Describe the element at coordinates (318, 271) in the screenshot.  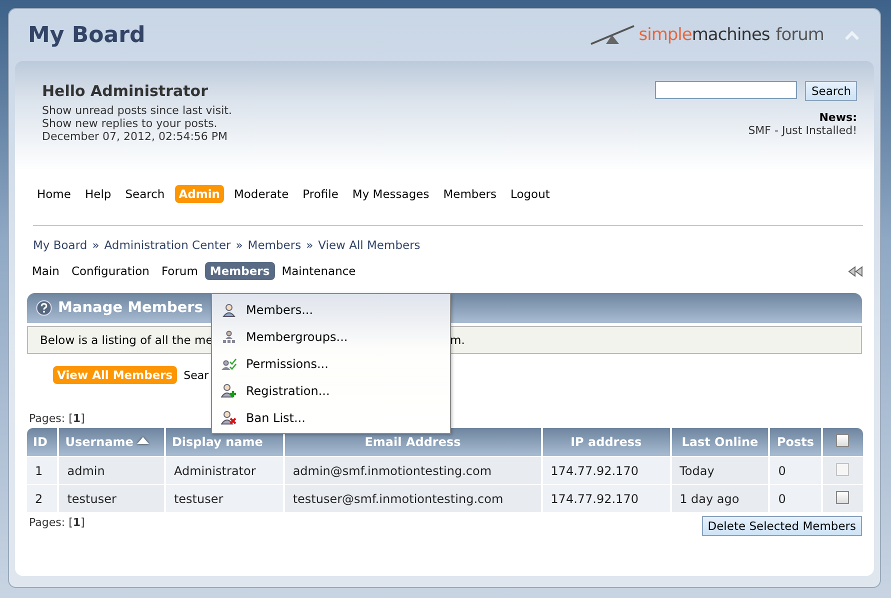
I see `section-tab: Maintenance` at that location.